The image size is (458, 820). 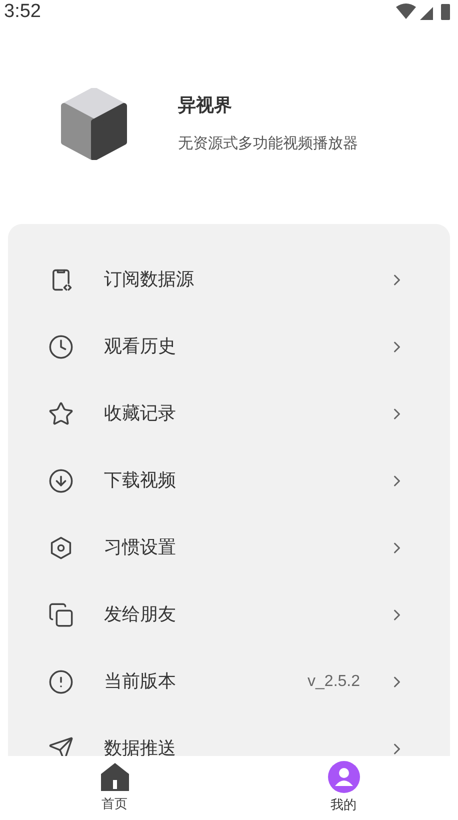 I want to click on user-icon, so click(x=344, y=777).